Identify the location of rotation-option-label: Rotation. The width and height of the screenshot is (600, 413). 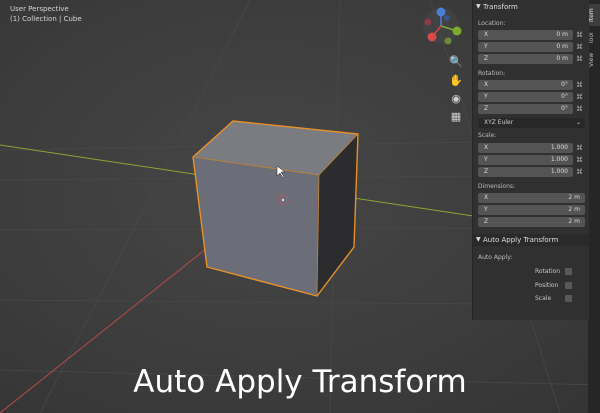
(548, 271).